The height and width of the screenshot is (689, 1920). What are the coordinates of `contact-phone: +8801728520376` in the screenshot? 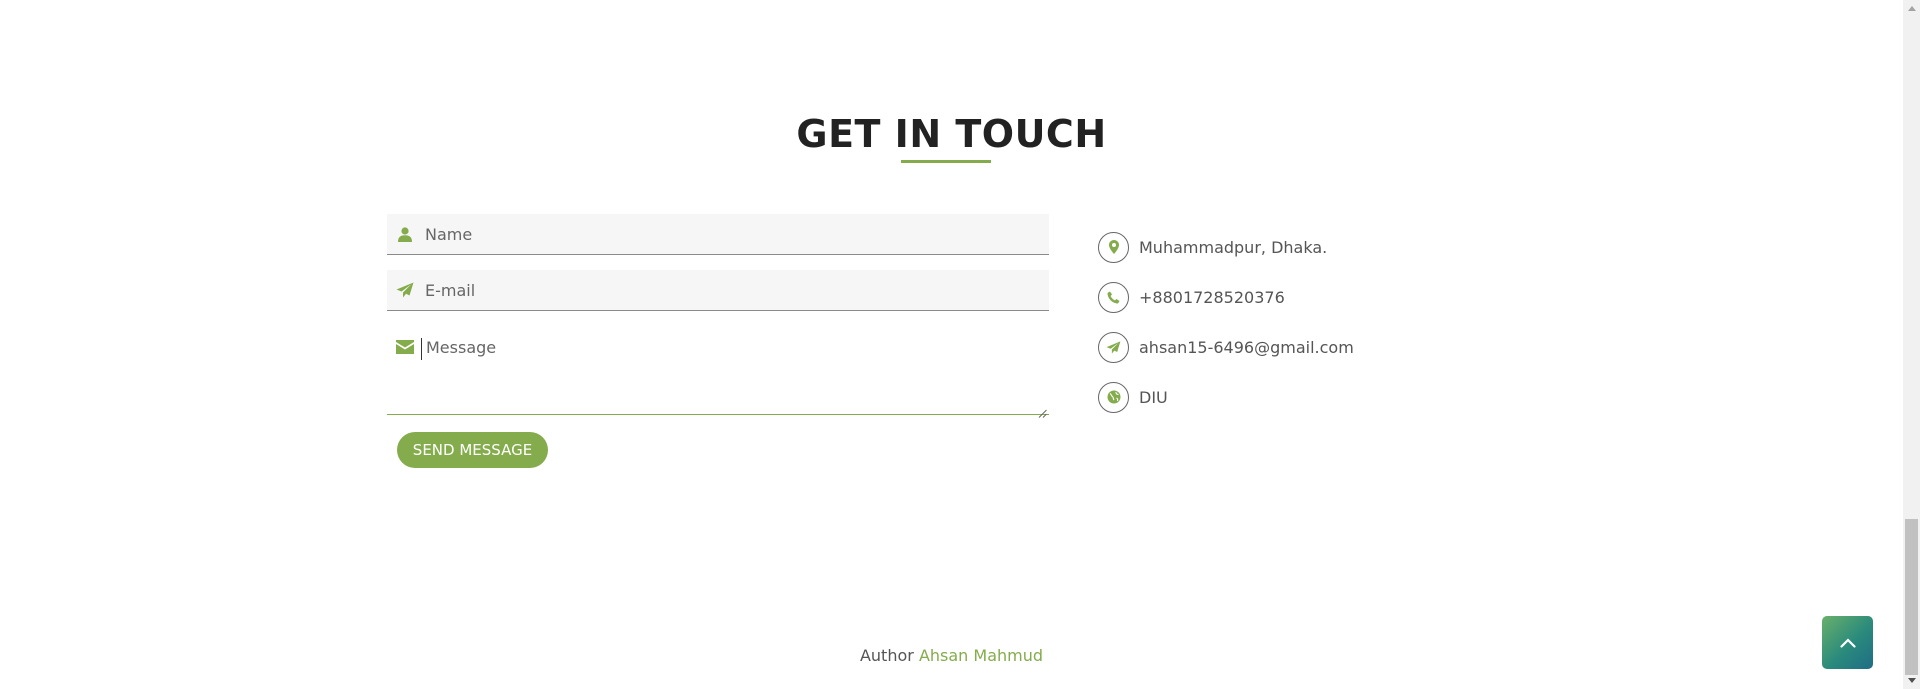 It's located at (1226, 297).